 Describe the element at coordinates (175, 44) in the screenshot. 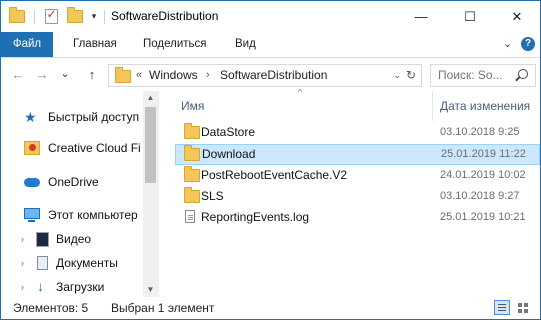

I see `tab-share: Поделиться` at that location.